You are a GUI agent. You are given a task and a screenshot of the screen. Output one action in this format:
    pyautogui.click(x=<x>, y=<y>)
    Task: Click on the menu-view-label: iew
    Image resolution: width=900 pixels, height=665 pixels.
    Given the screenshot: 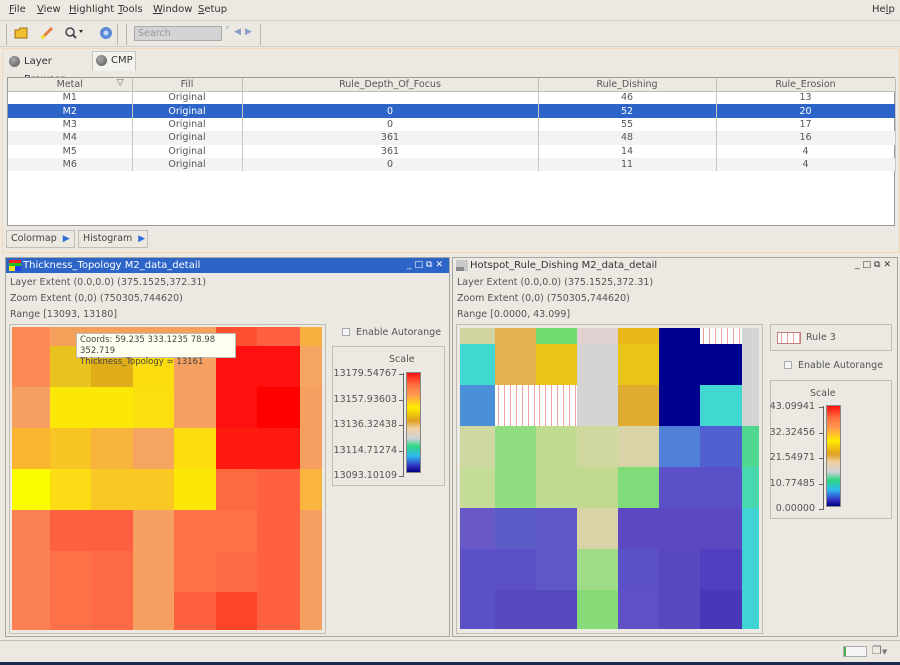 What is the action you would take?
    pyautogui.click(x=52, y=9)
    